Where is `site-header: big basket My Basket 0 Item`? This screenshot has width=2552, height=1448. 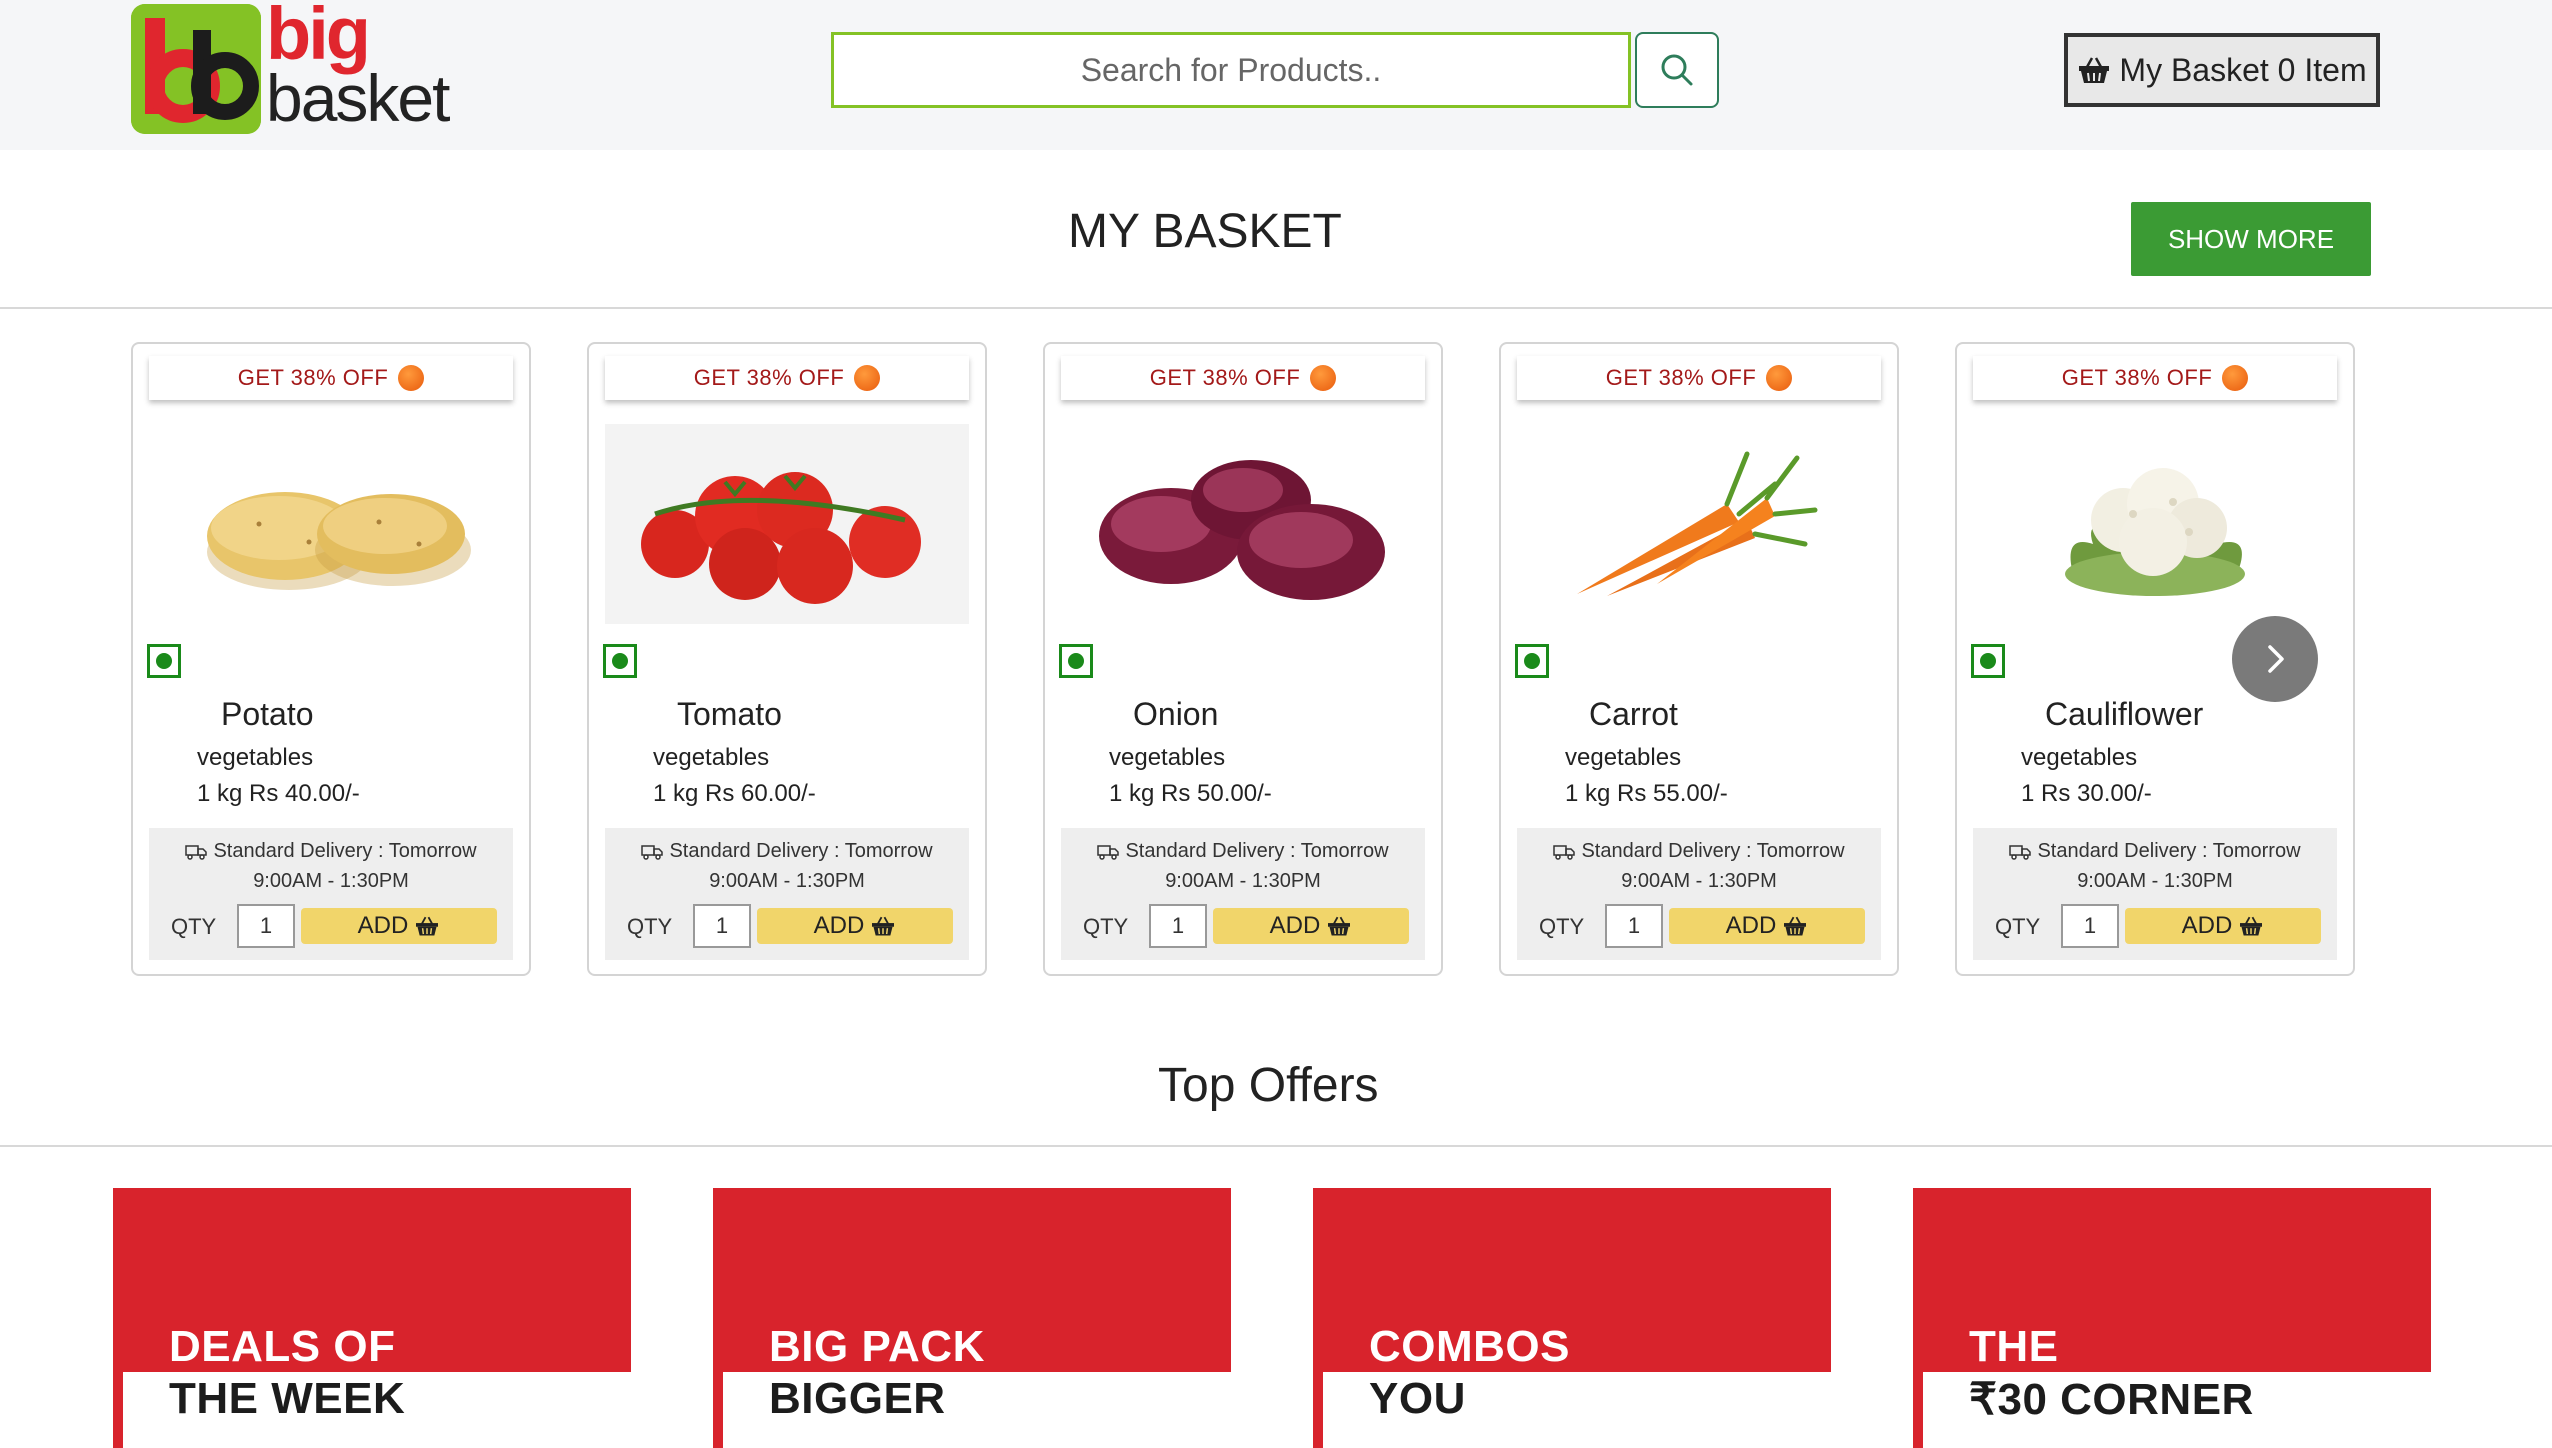 site-header: big basket My Basket 0 Item is located at coordinates (1276, 75).